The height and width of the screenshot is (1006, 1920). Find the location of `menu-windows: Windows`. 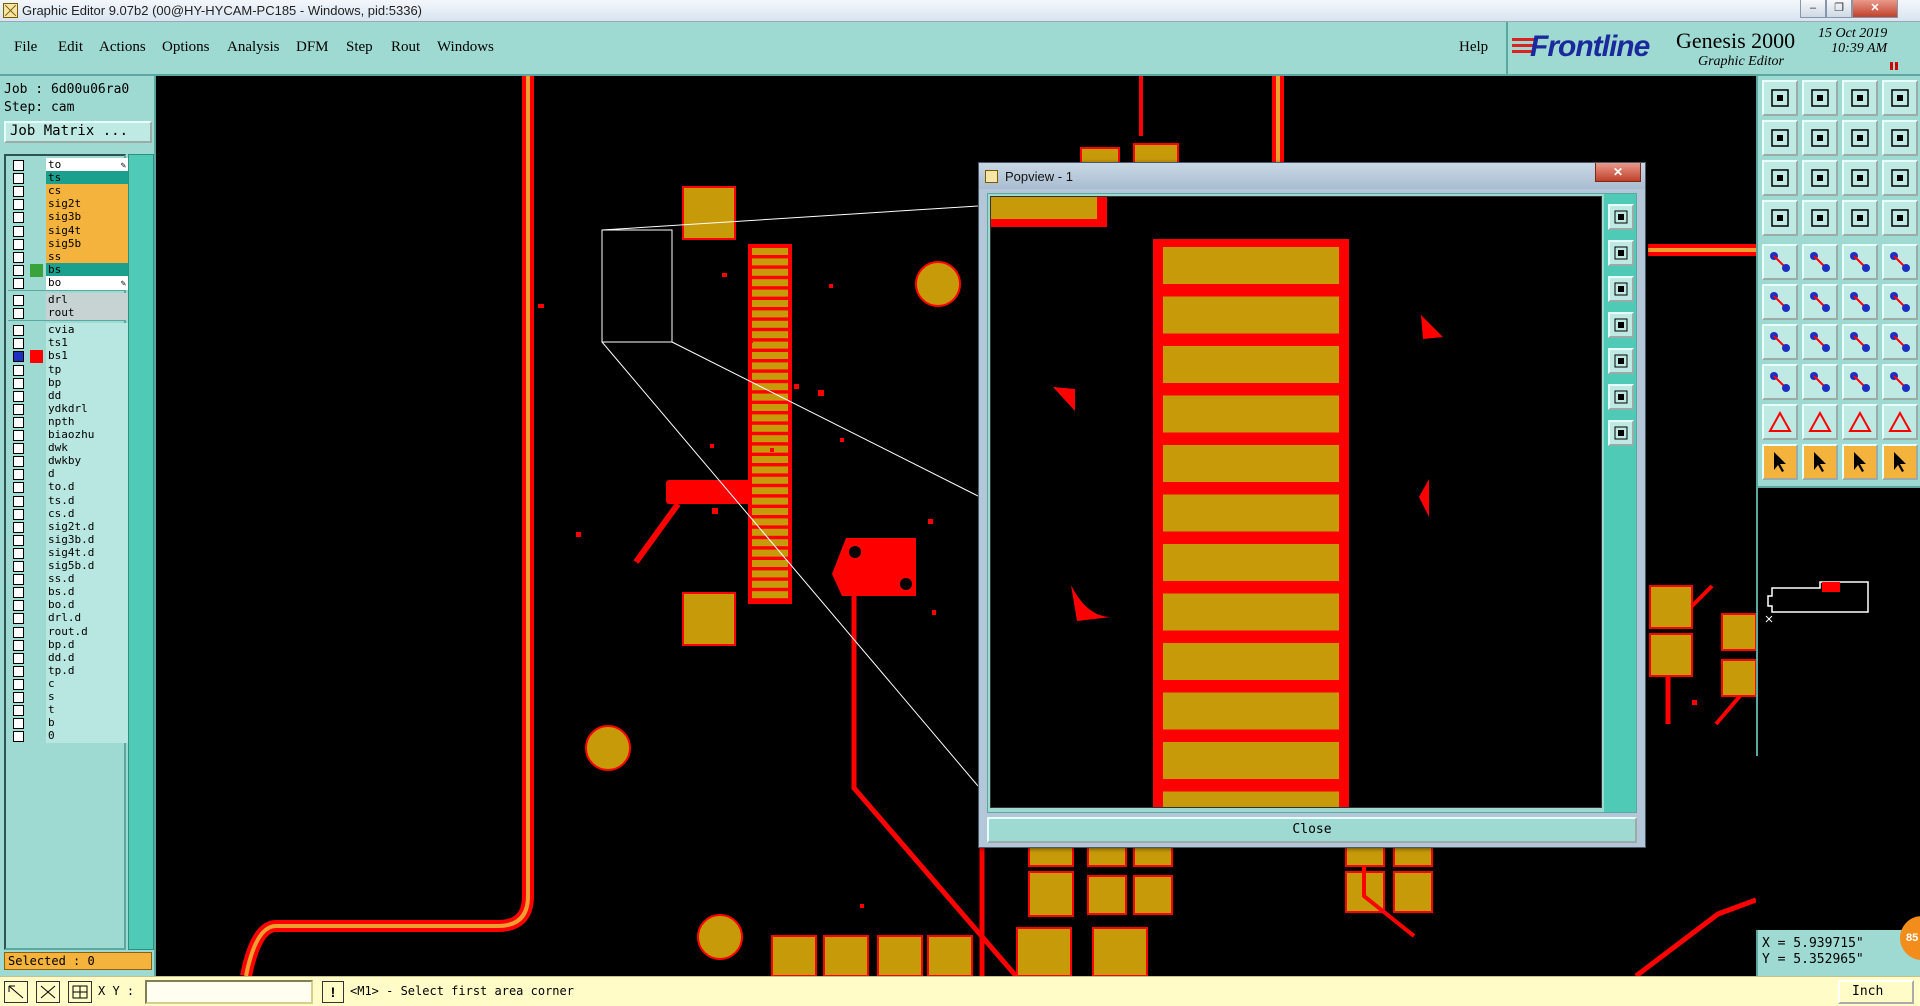

menu-windows: Windows is located at coordinates (465, 47).